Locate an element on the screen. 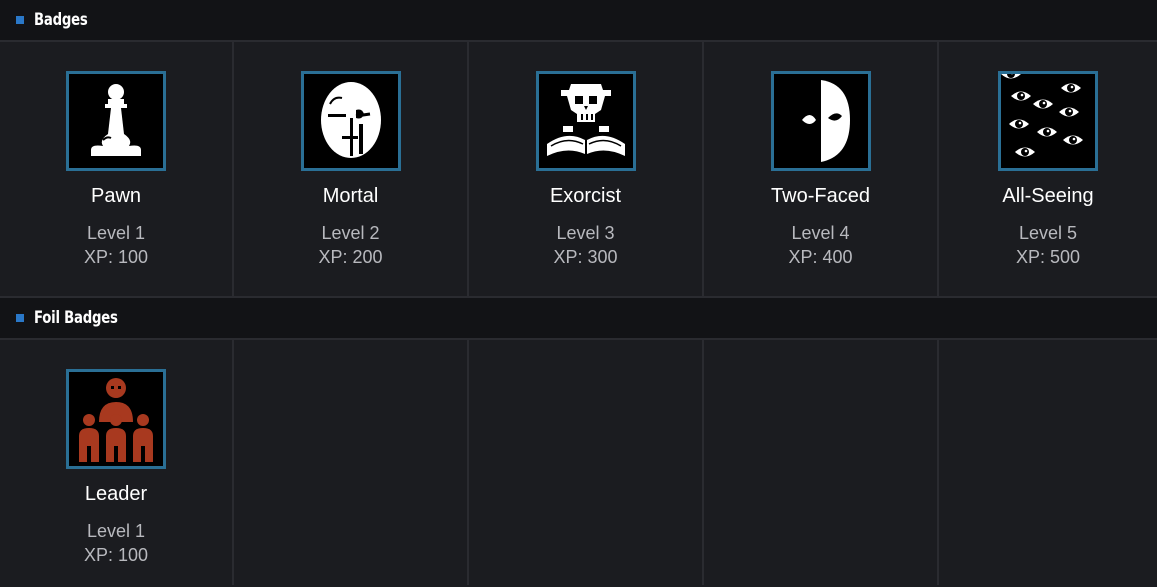  badge-card-pawn: Pawn Level 1 XP: 100 is located at coordinates (117, 169).